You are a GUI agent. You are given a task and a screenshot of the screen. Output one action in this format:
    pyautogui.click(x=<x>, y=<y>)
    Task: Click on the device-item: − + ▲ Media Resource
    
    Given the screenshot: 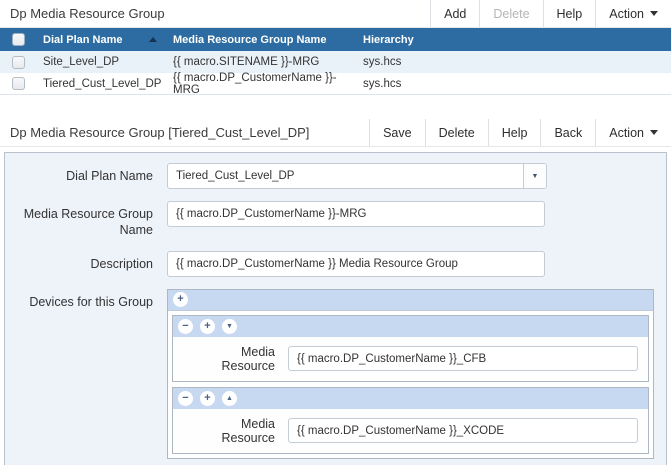 What is the action you would take?
    pyautogui.click(x=410, y=420)
    